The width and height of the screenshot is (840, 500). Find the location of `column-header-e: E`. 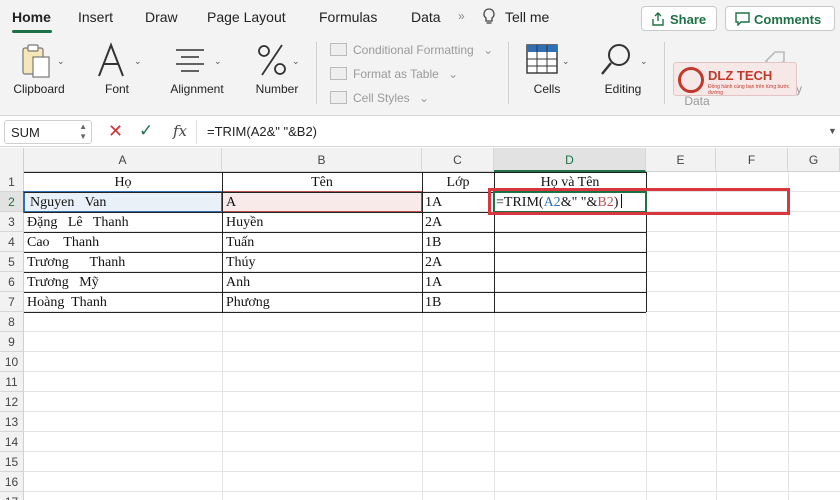

column-header-e: E is located at coordinates (681, 160).